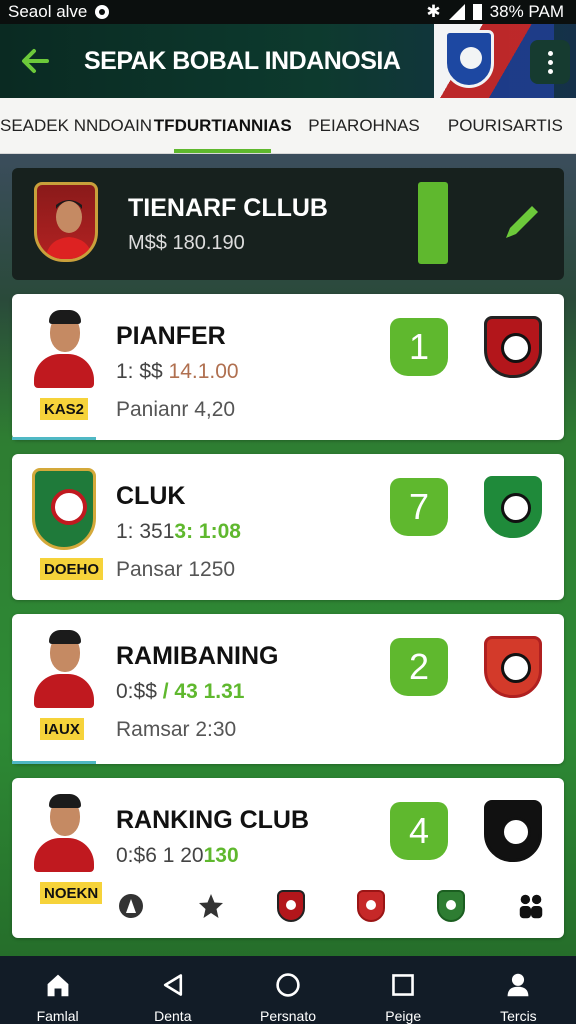 The image size is (576, 1024). I want to click on player-tag: NOEKN, so click(71, 893).